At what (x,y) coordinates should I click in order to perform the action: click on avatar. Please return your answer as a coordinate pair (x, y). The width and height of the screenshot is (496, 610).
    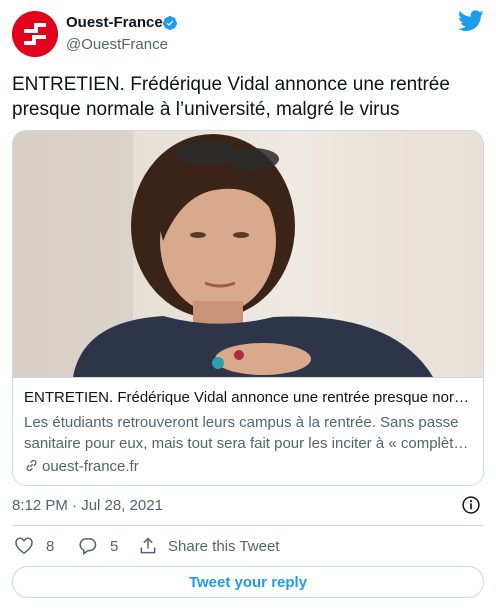
    Looking at the image, I should click on (35, 34).